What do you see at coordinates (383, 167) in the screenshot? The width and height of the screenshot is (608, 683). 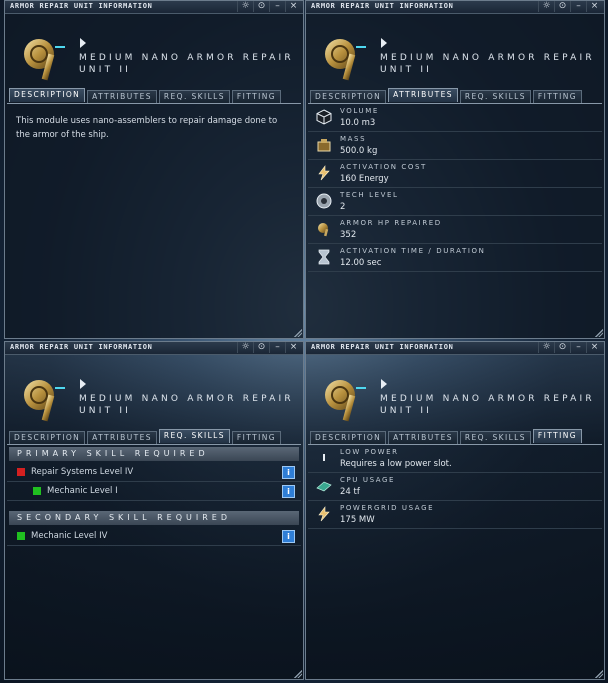 I see `attribute-label: ACTIVATION COST` at bounding box center [383, 167].